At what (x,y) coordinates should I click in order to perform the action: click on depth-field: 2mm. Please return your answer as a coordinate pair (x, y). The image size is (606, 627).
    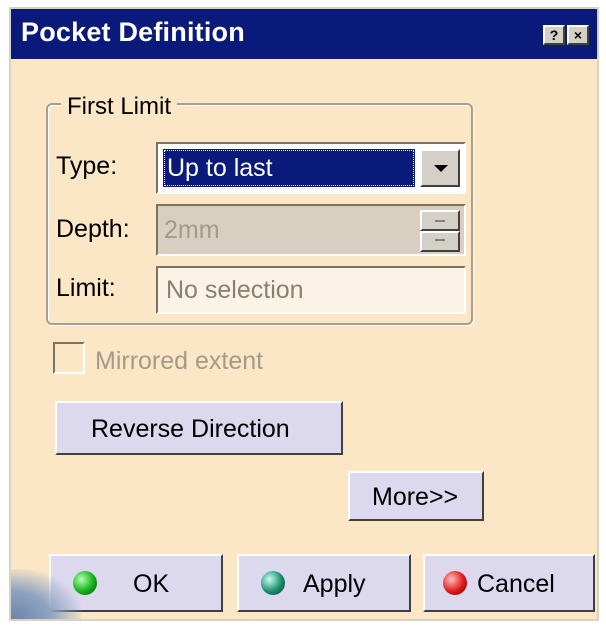
    Looking at the image, I should click on (311, 230).